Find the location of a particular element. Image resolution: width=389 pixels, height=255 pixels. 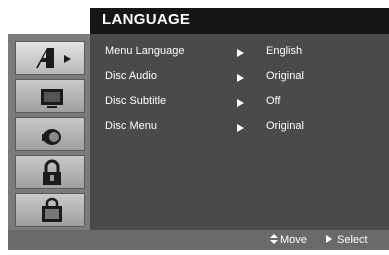

tab-audio is located at coordinates (50, 134).